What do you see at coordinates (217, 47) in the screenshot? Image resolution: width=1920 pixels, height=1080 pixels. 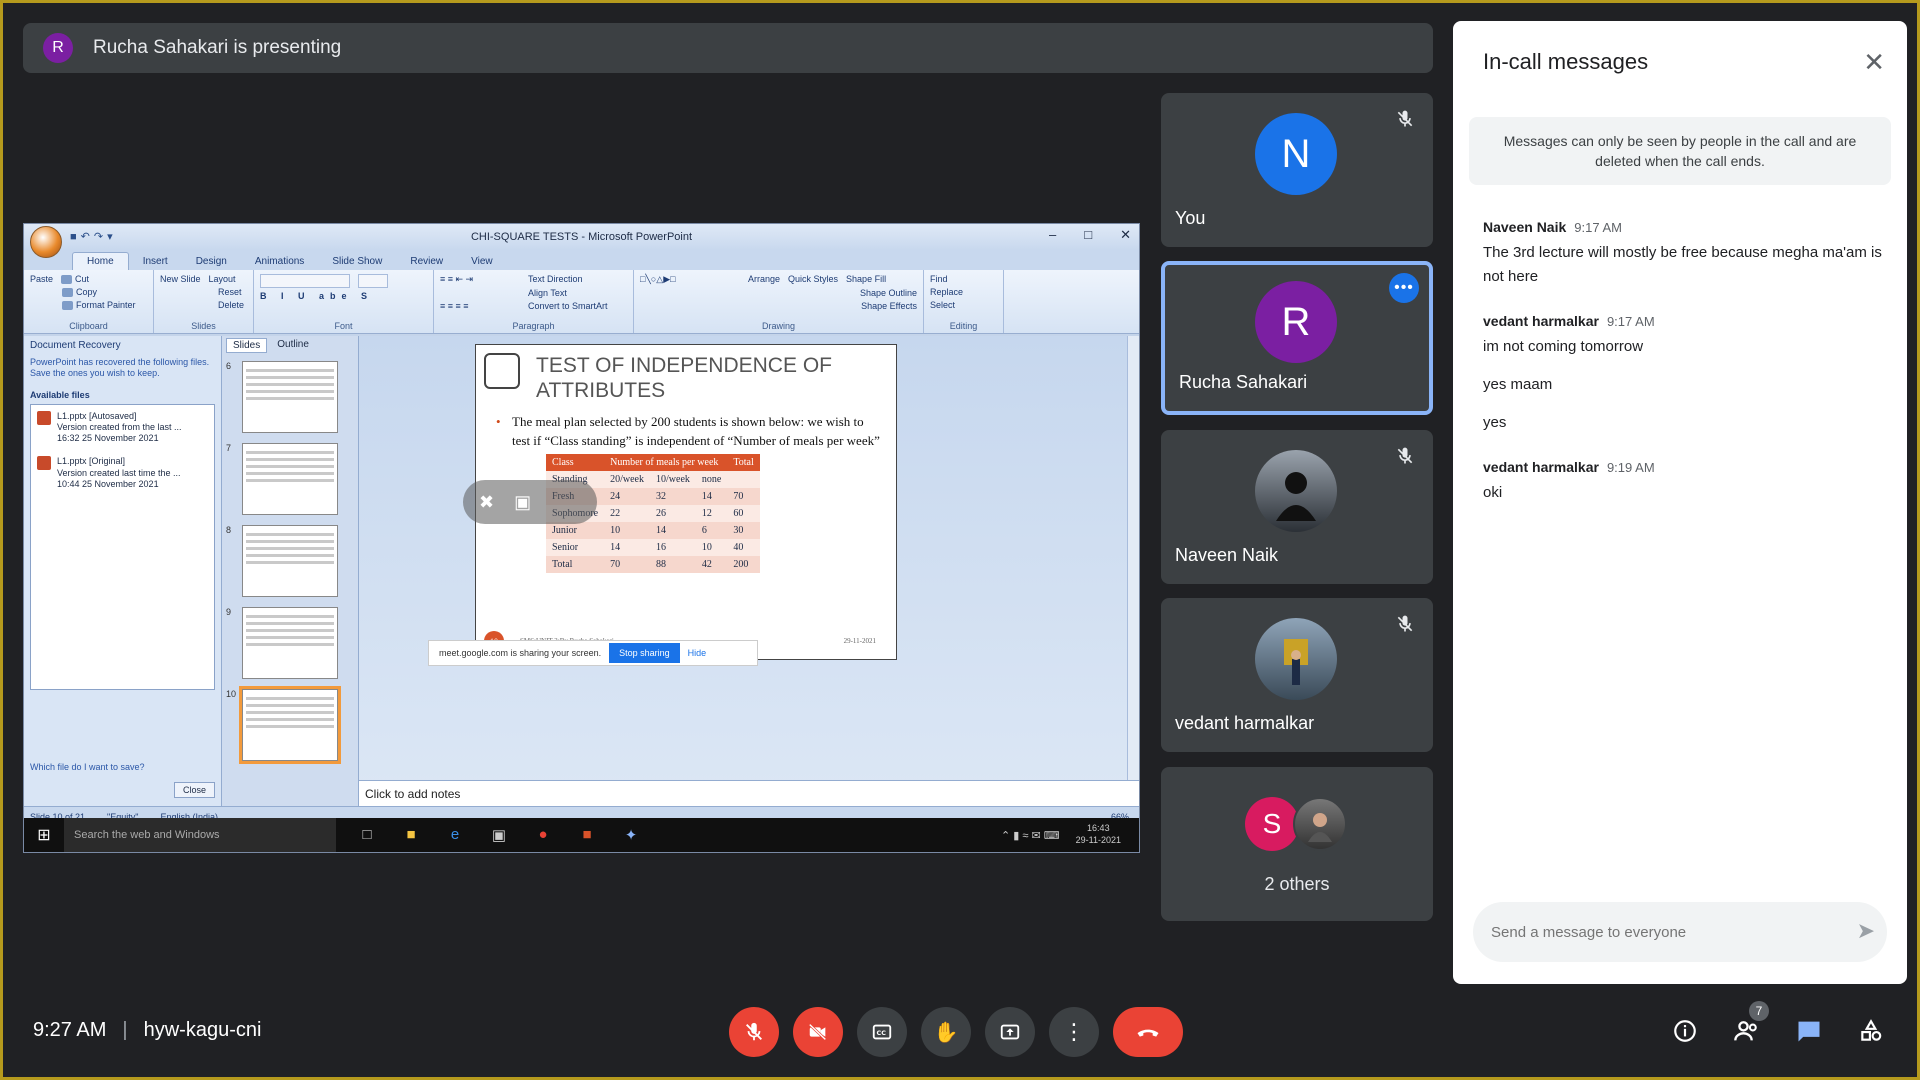 I see `presenting-text: Rucha Sahakari is presenting` at bounding box center [217, 47].